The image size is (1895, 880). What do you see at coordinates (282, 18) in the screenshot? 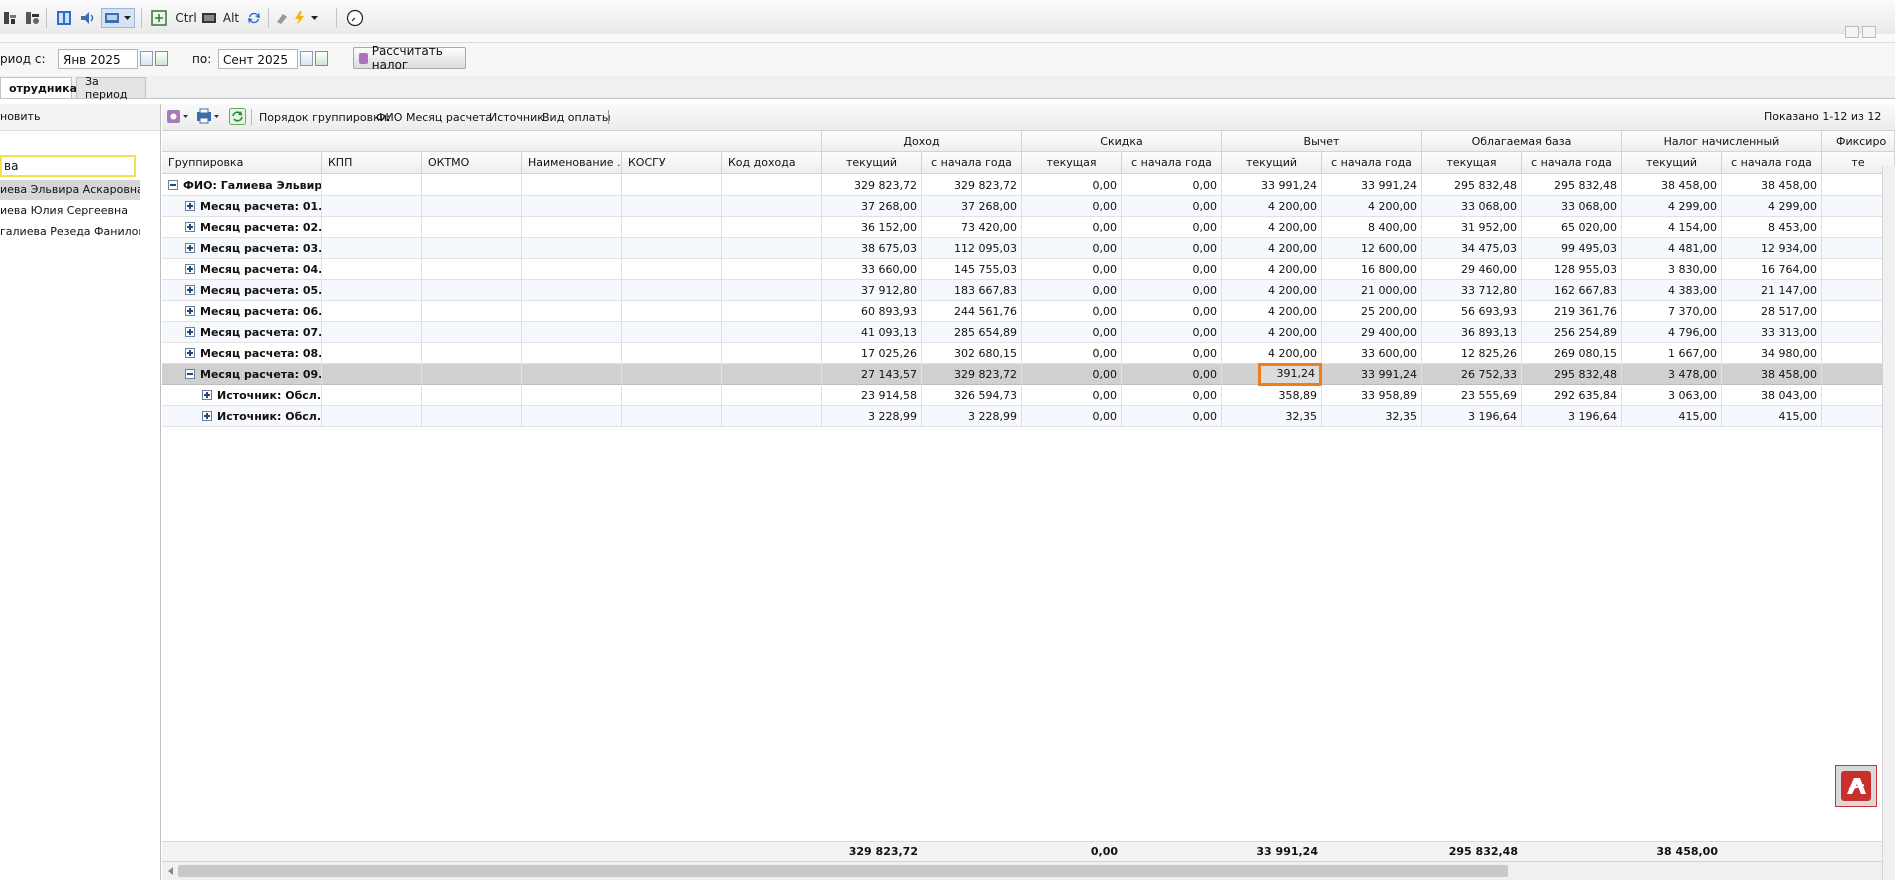
I see `eraser-icon` at bounding box center [282, 18].